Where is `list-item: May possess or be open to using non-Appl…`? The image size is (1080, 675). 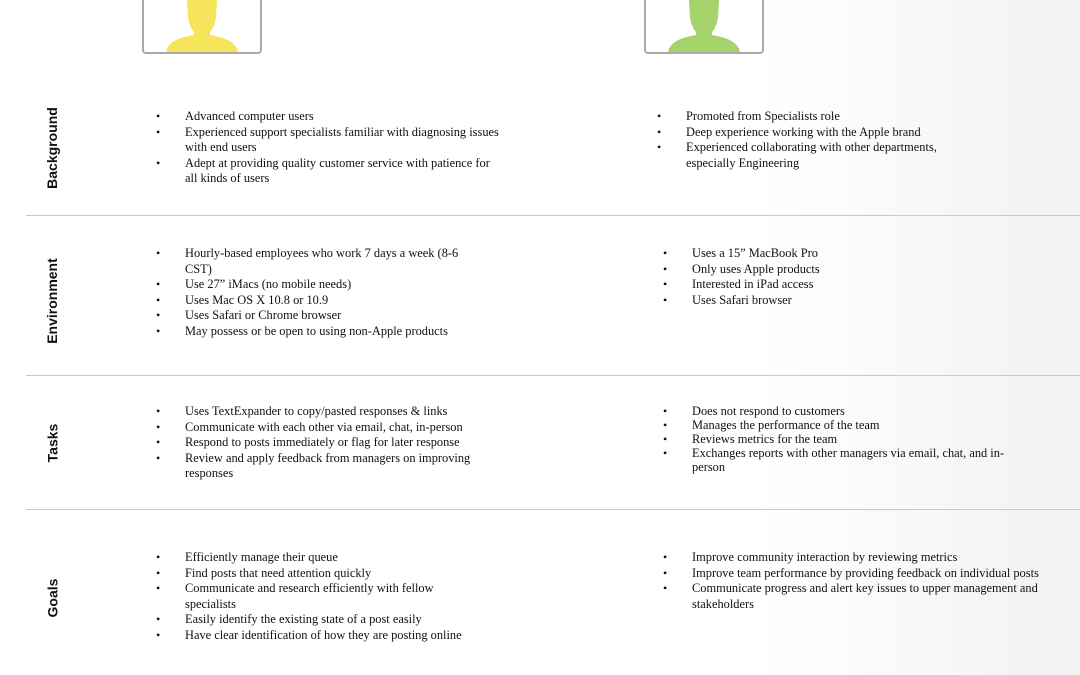 list-item: May possess or be open to using non-Appl… is located at coordinates (318, 332).